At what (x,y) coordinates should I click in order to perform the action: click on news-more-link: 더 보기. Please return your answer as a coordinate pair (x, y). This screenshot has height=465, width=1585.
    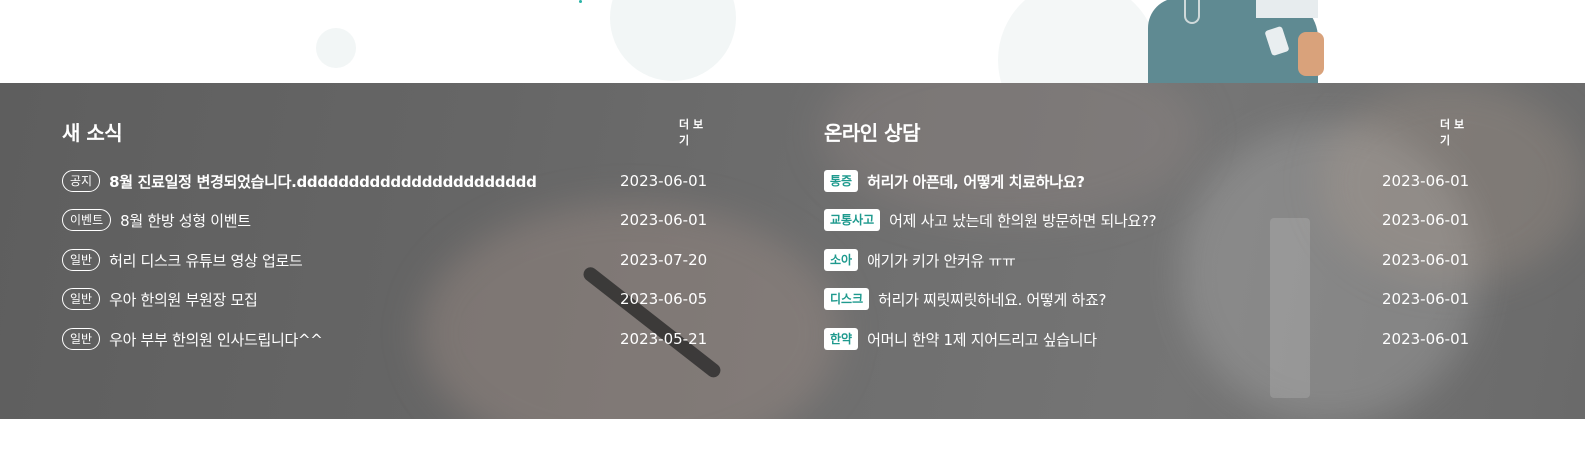
    Looking at the image, I should click on (695, 132).